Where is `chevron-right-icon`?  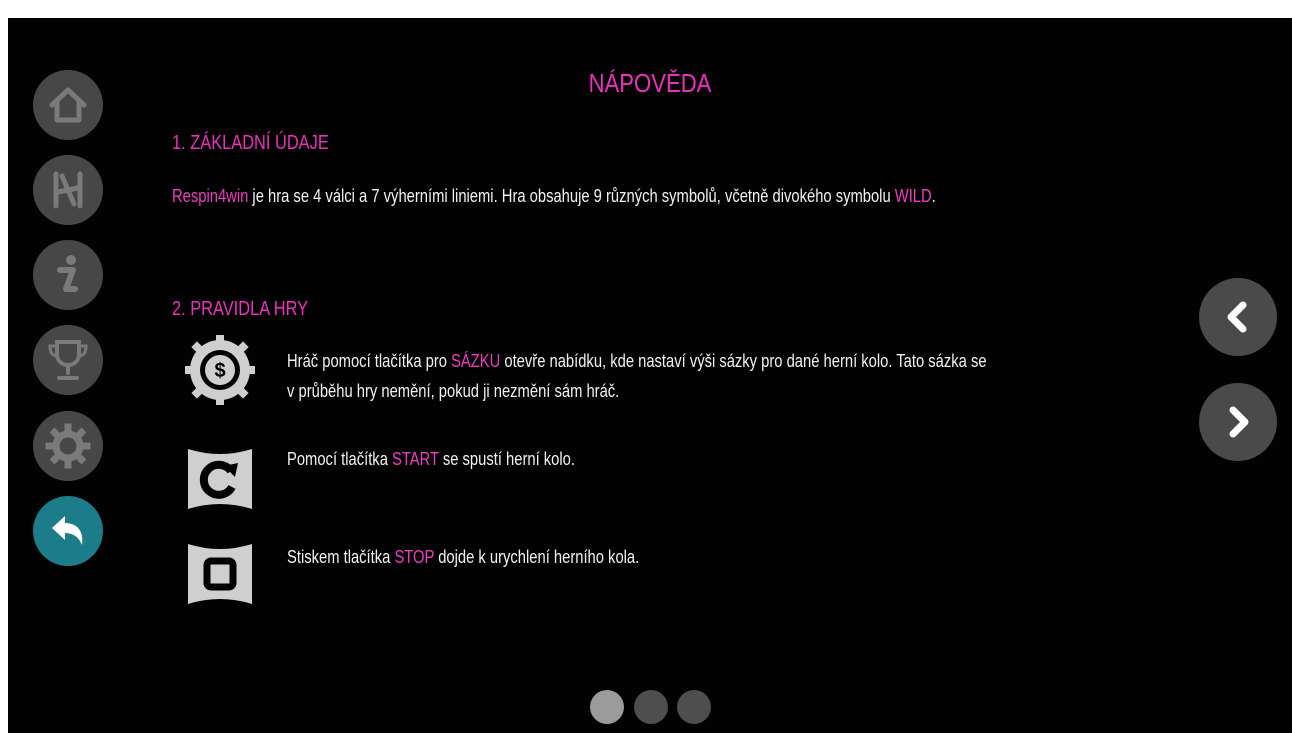 chevron-right-icon is located at coordinates (1239, 422).